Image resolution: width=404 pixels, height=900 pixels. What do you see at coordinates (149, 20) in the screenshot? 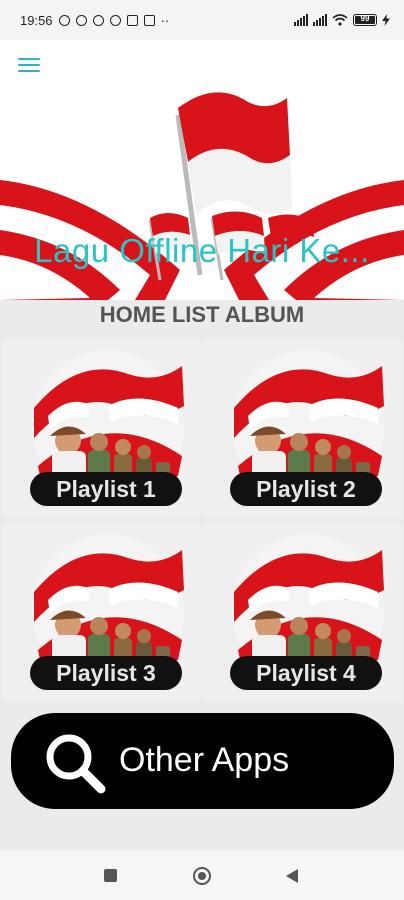
I see `youtube-icon` at bounding box center [149, 20].